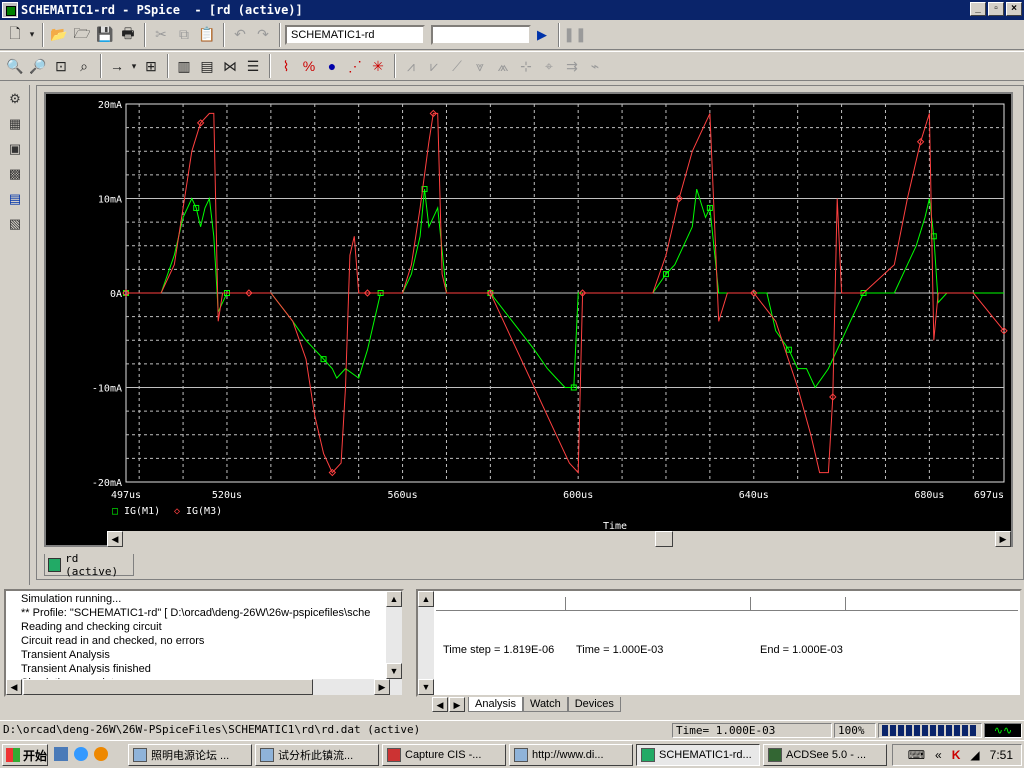 Image resolution: width=1024 pixels, height=768 pixels. What do you see at coordinates (59, 35) in the screenshot?
I see `open-folder-icon: 📂` at bounding box center [59, 35].